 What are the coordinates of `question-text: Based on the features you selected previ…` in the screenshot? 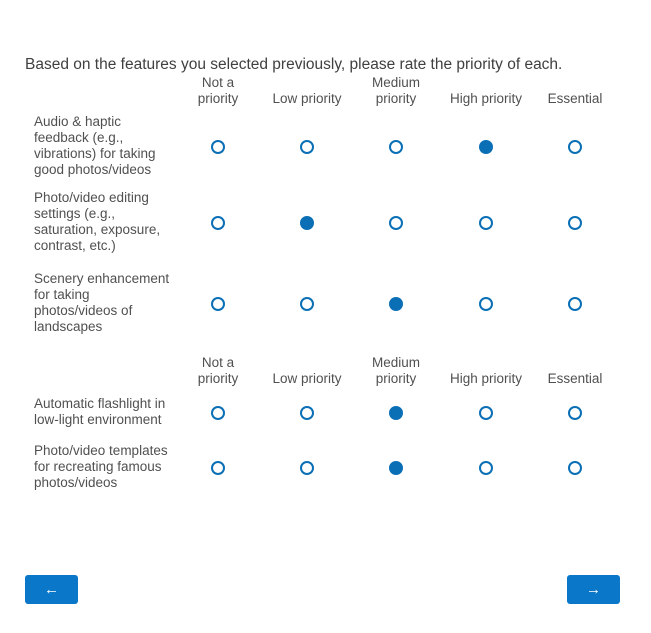 It's located at (294, 64).